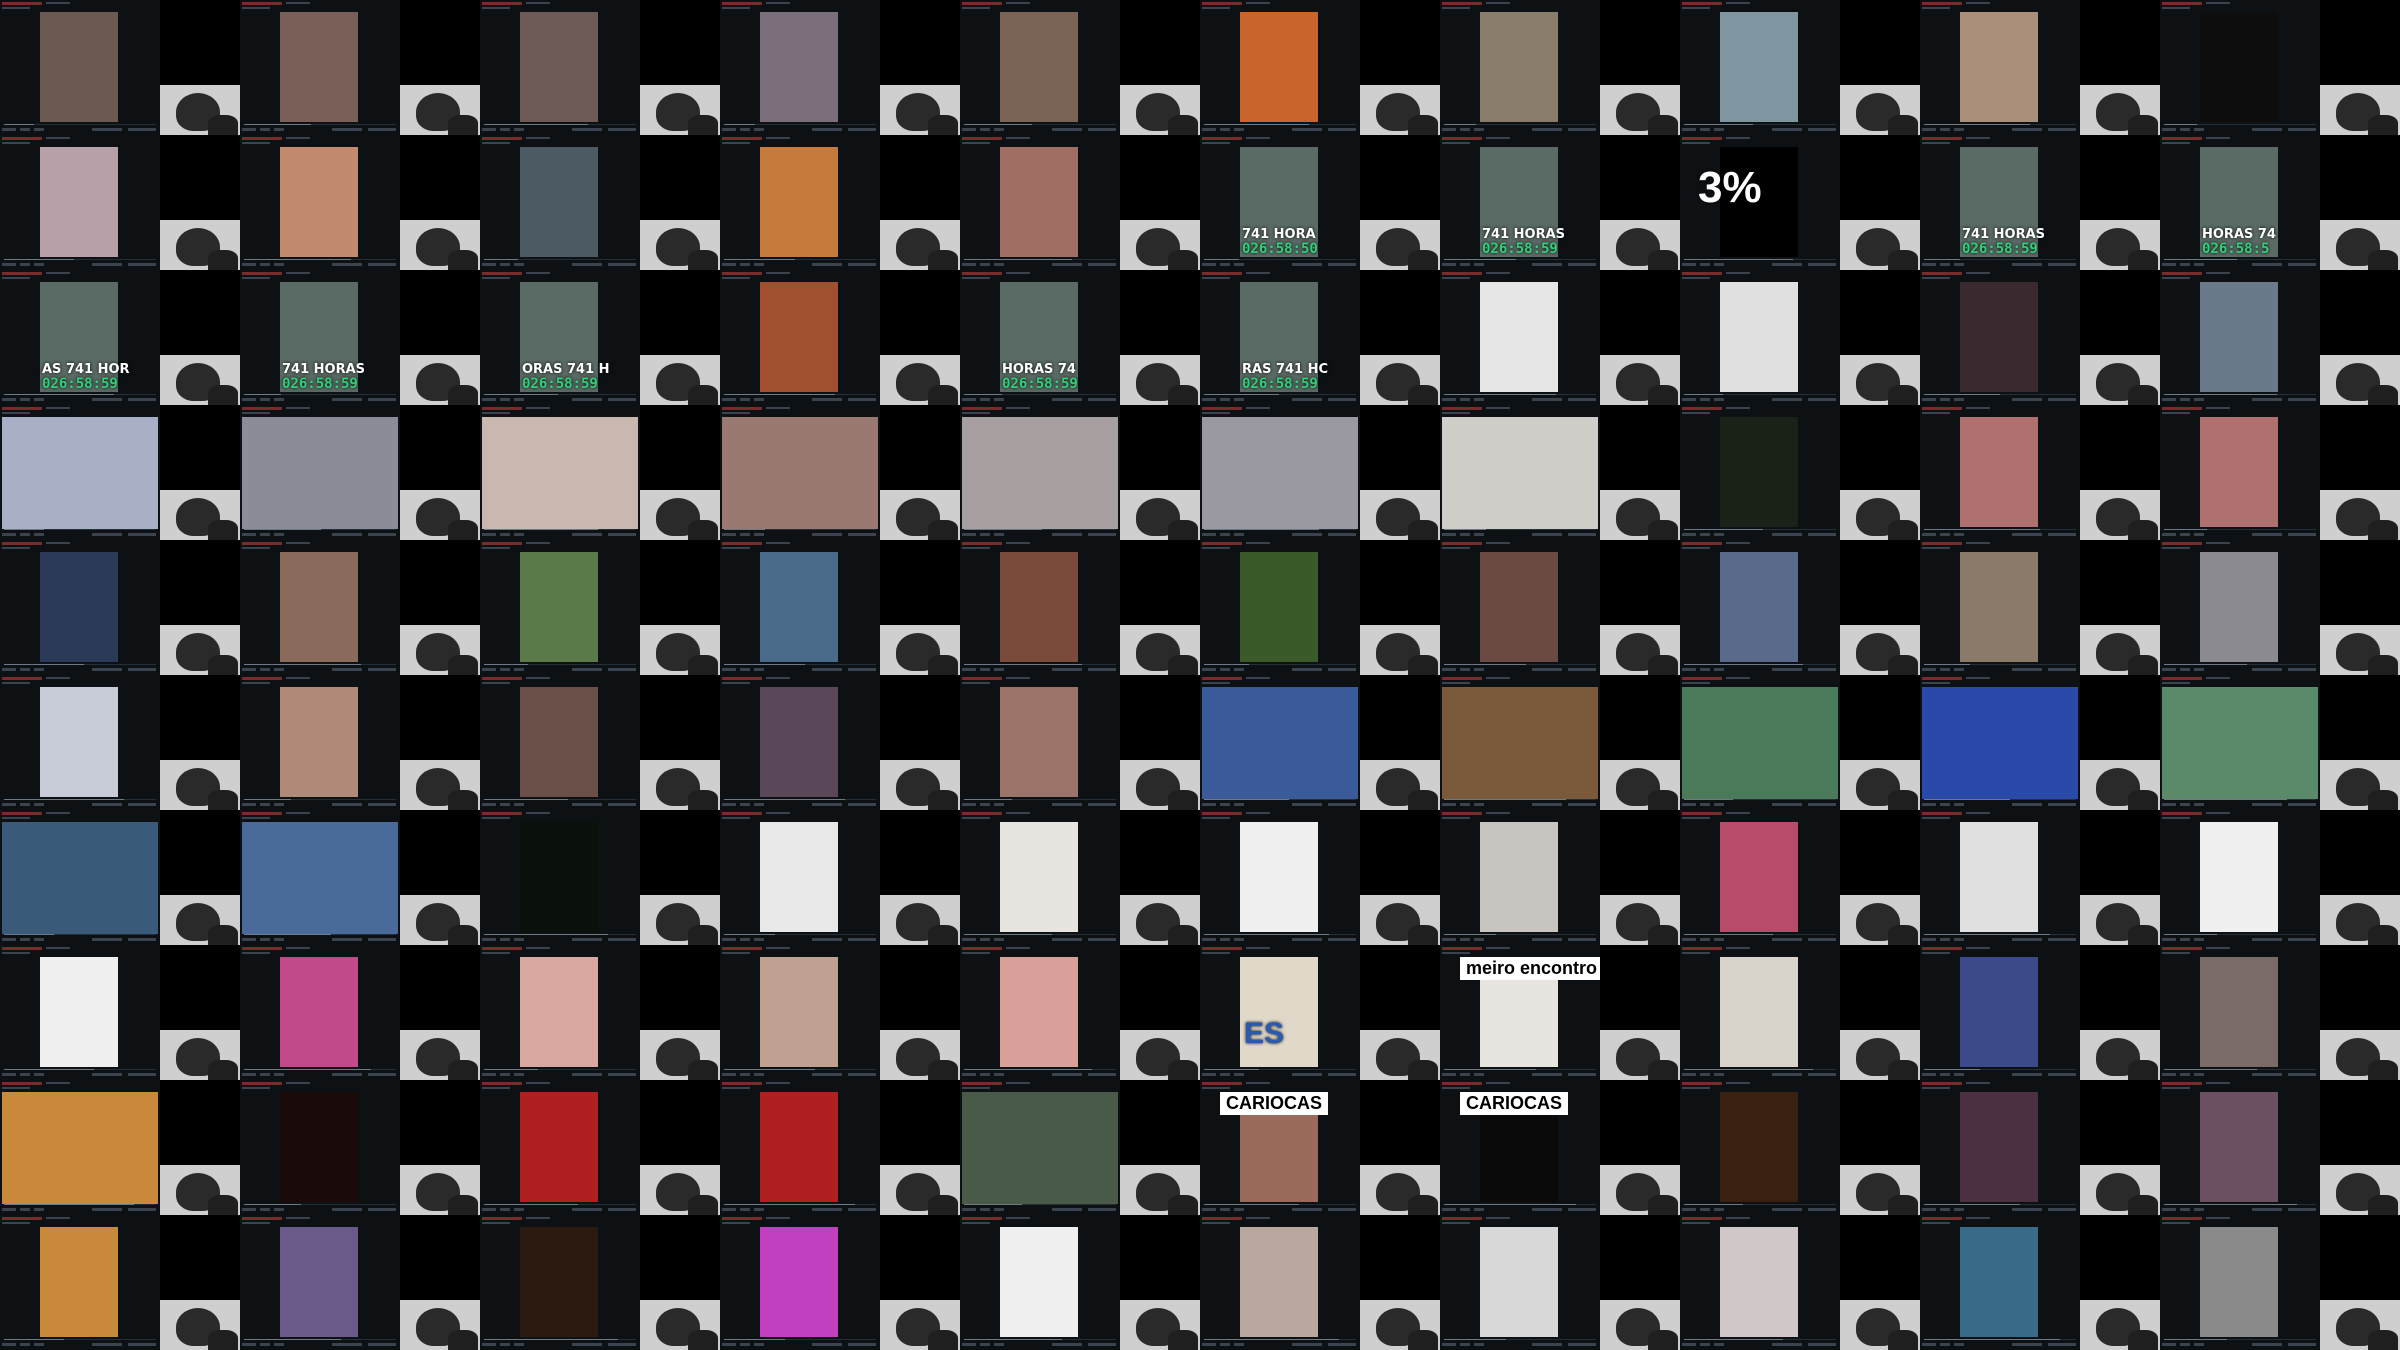 This screenshot has height=1350, width=2400. I want to click on video-tile: 741 HORAS 026:58:59, so click(1560, 202).